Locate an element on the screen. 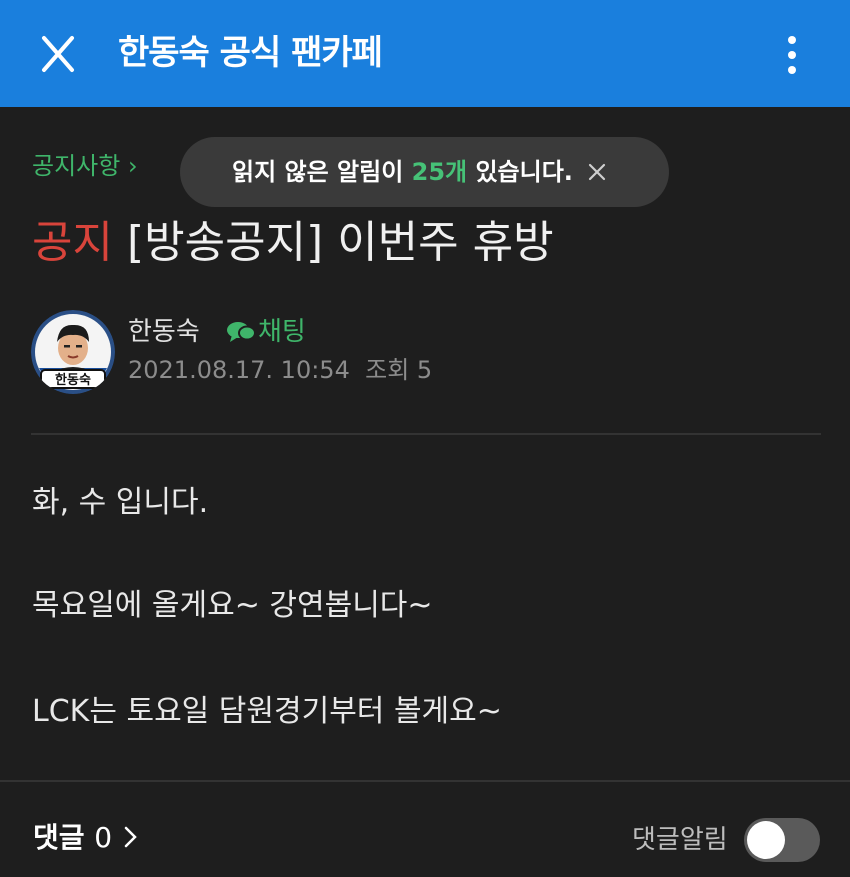  author-avatar: 한동숙 is located at coordinates (73, 352).